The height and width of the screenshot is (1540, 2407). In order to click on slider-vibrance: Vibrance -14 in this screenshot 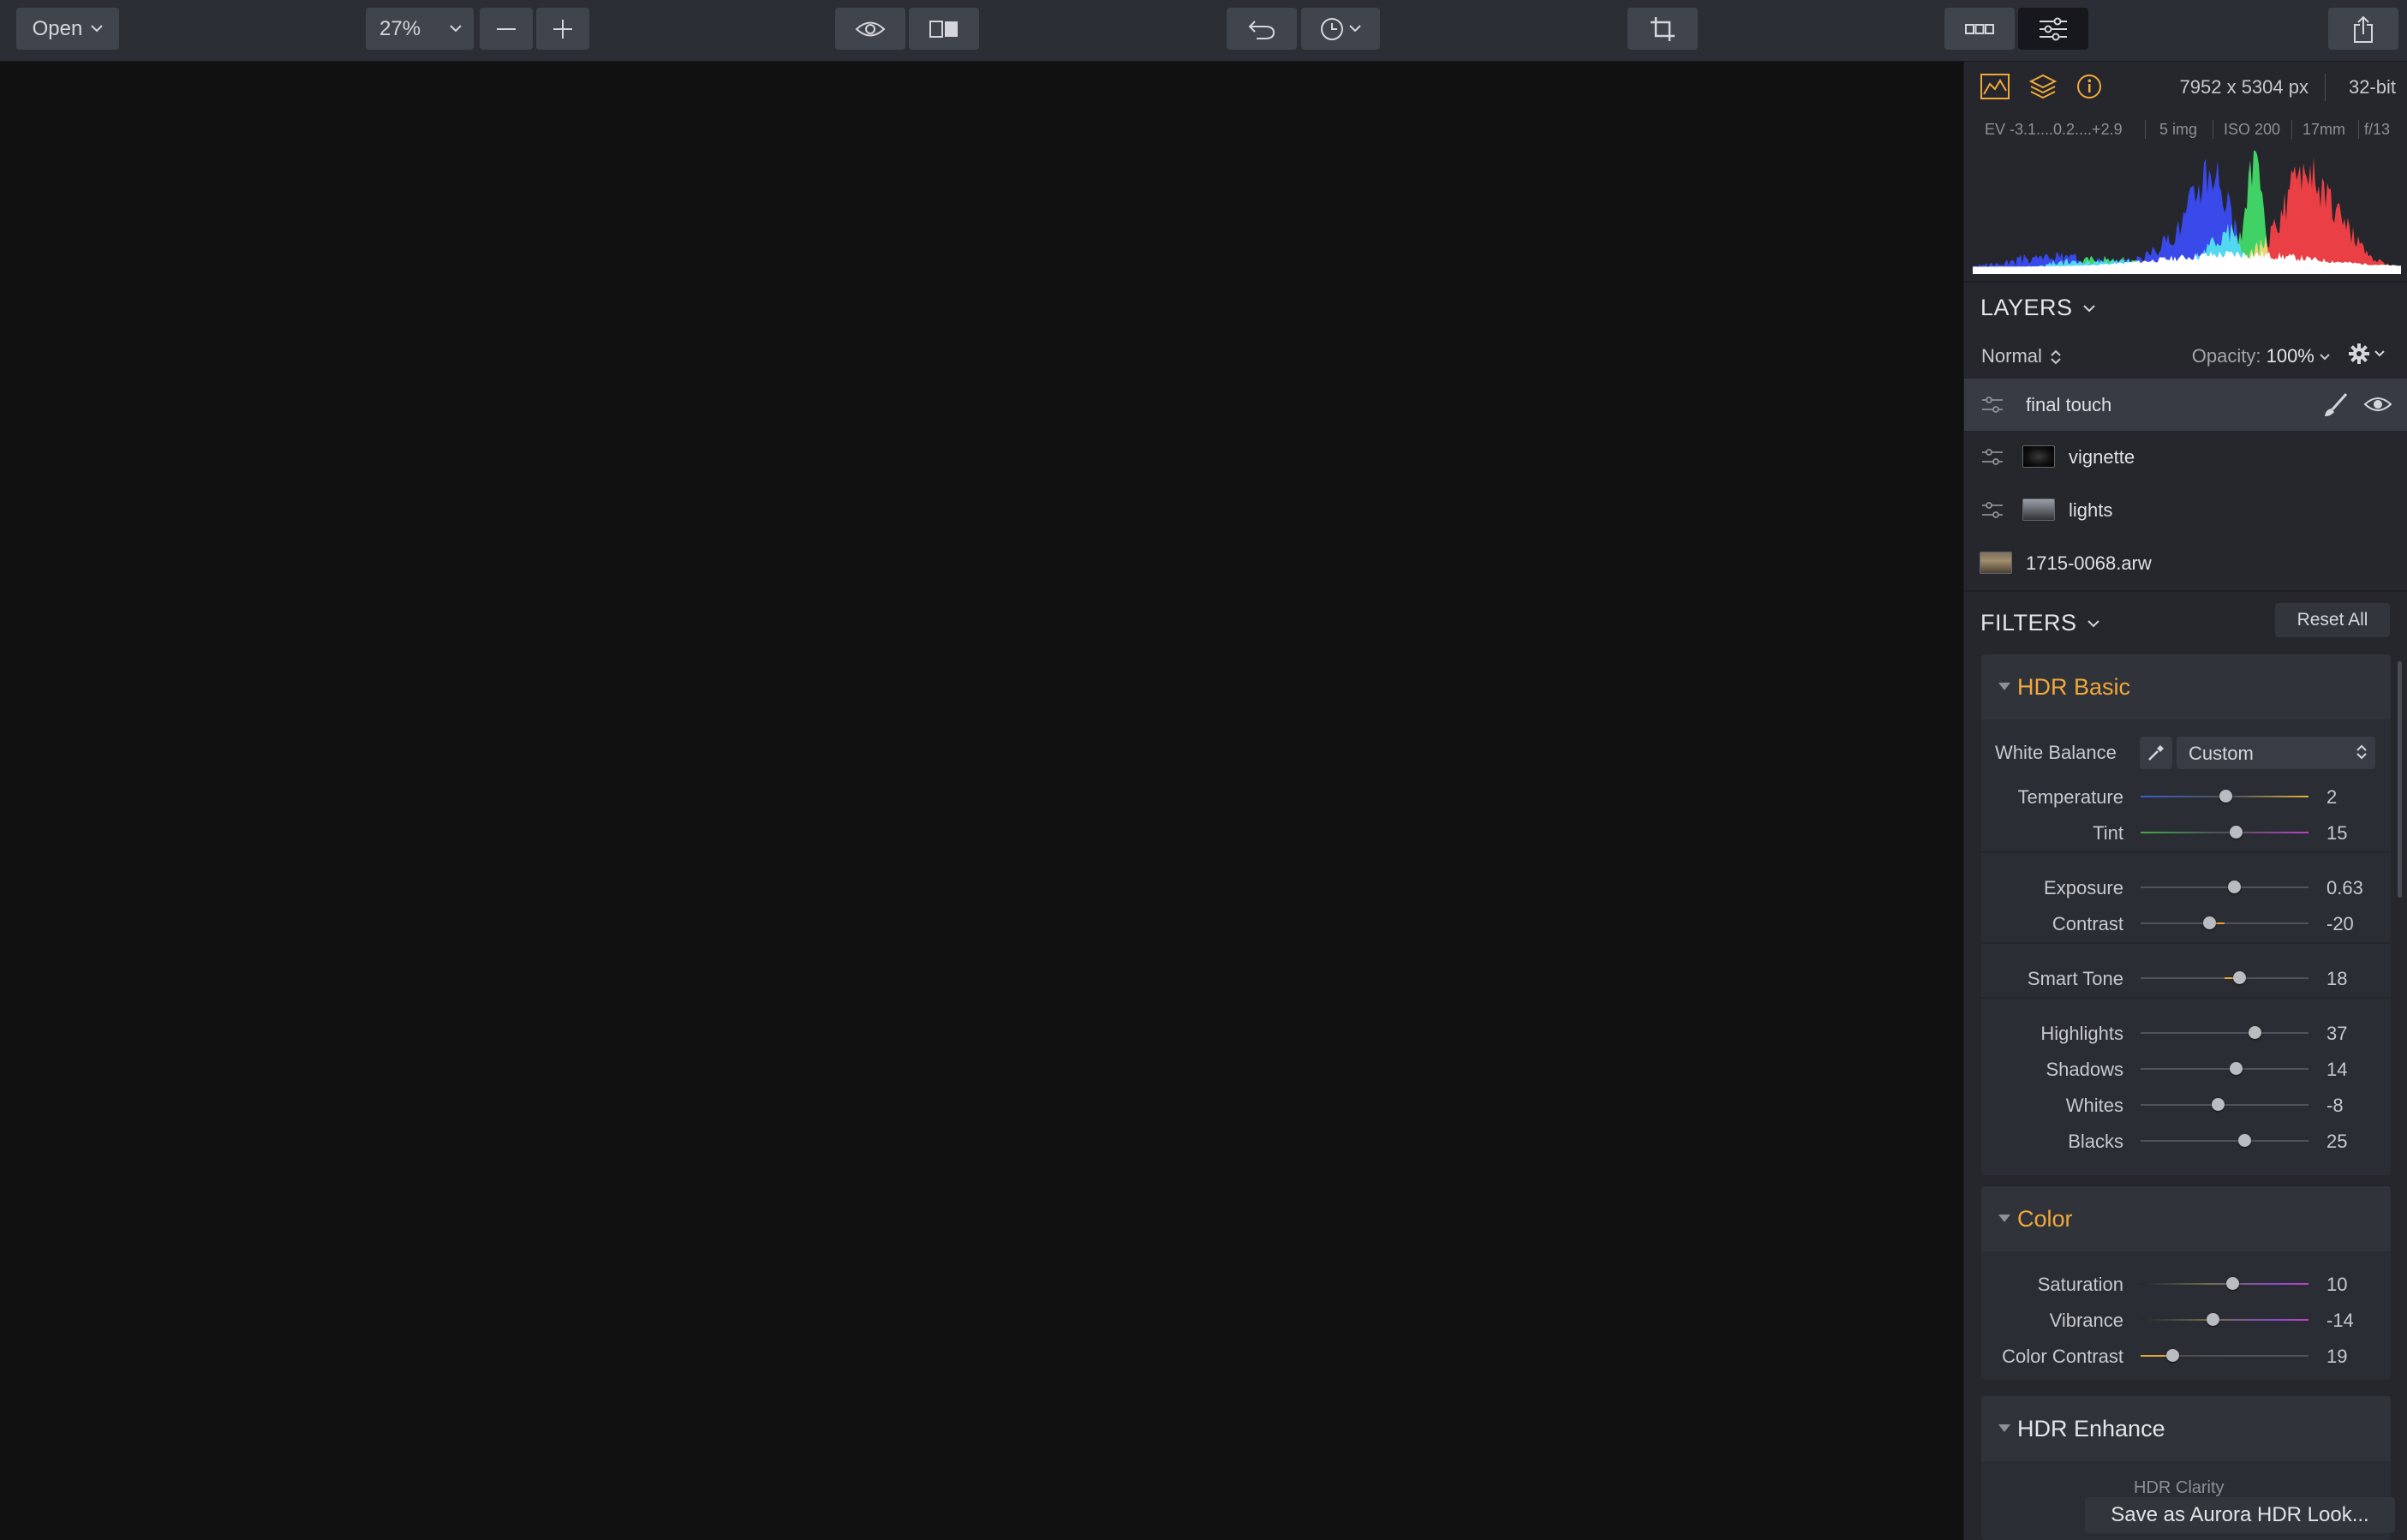, I will do `click(2186, 1320)`.